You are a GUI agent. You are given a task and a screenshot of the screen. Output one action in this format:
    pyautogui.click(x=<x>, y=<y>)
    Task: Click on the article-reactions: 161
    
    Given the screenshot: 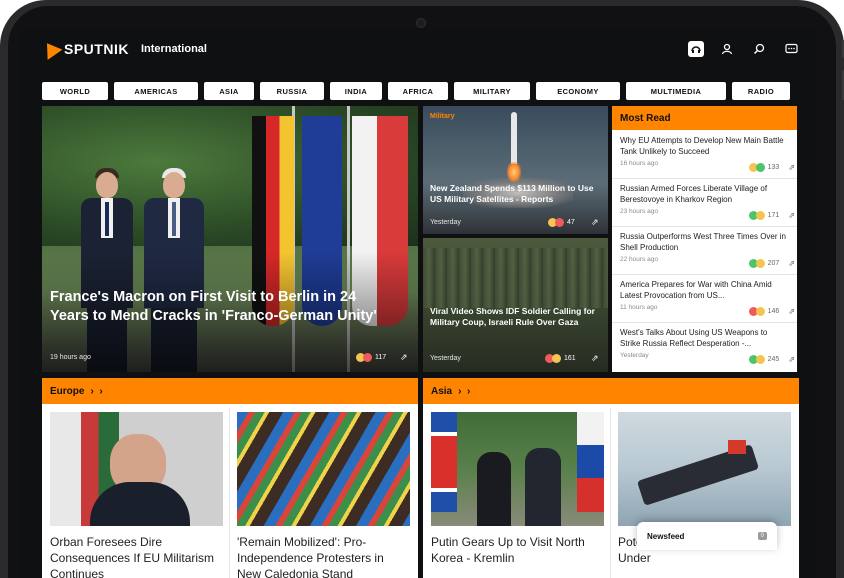 What is the action you would take?
    pyautogui.click(x=560, y=358)
    